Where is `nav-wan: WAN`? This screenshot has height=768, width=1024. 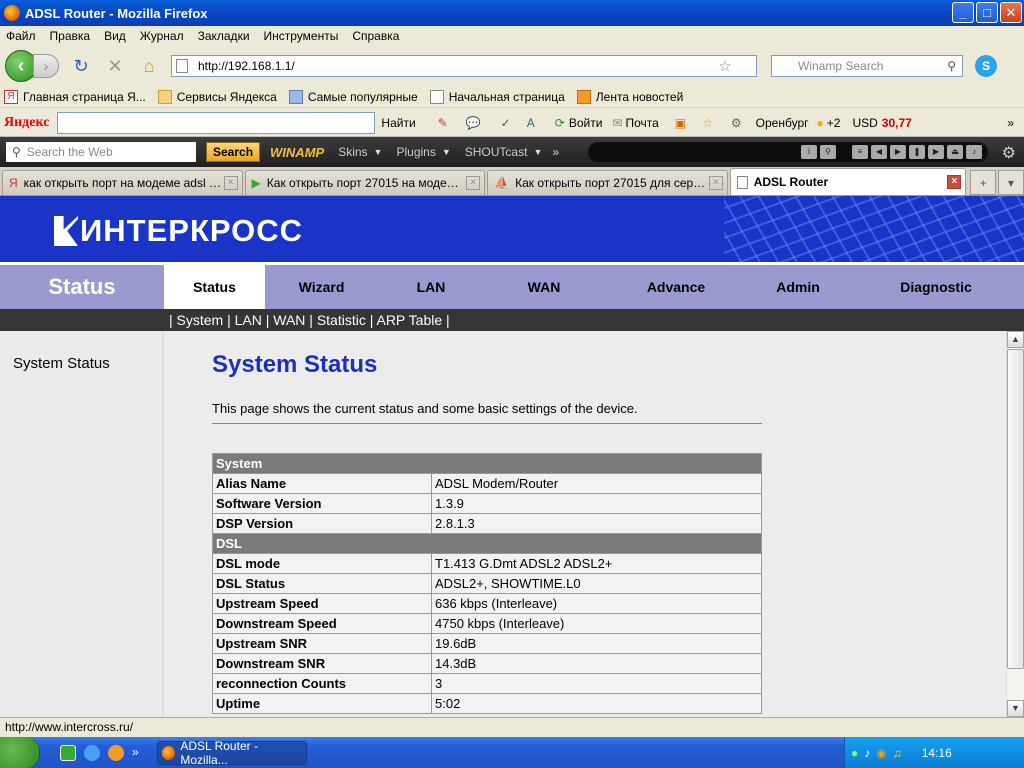
nav-wan: WAN is located at coordinates (544, 287).